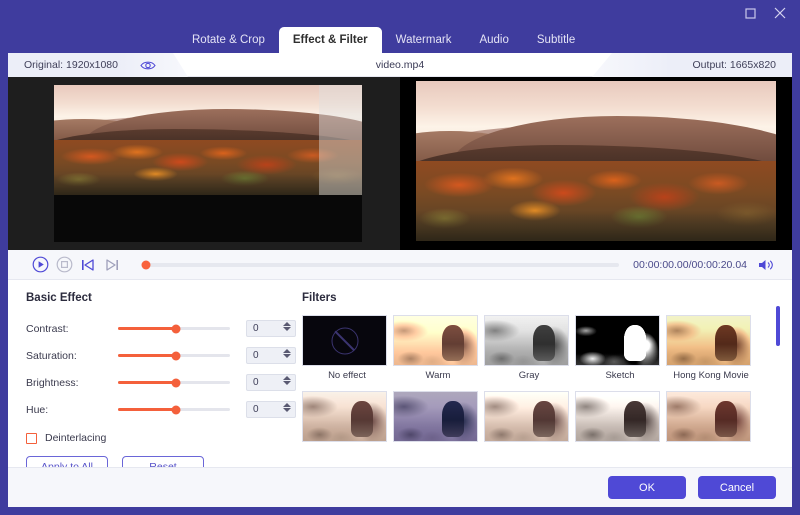  What do you see at coordinates (765, 265) in the screenshot?
I see `volume-icon` at bounding box center [765, 265].